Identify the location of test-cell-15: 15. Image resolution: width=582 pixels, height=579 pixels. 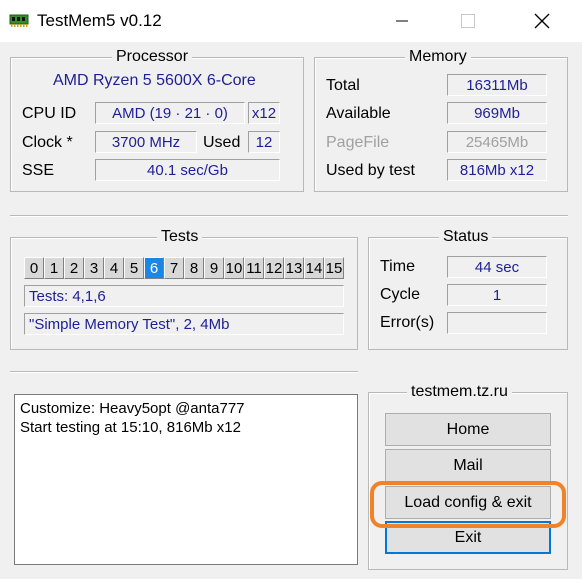
(334, 268).